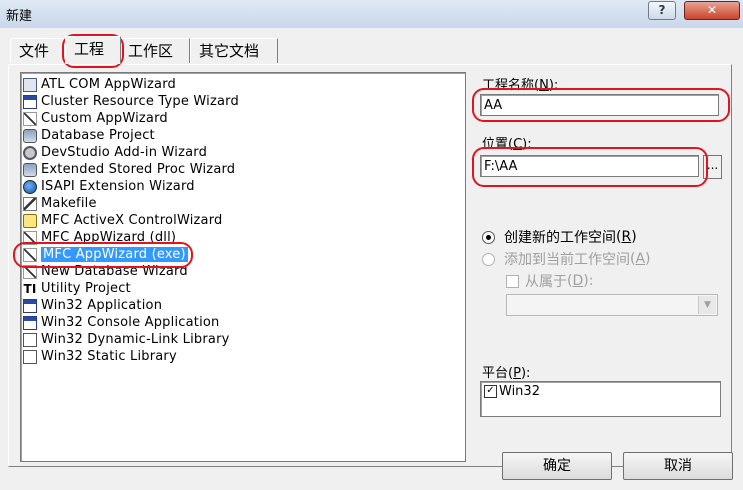 This screenshot has height=490, width=743. What do you see at coordinates (30, 220) in the screenshot?
I see `activex-key-icon` at bounding box center [30, 220].